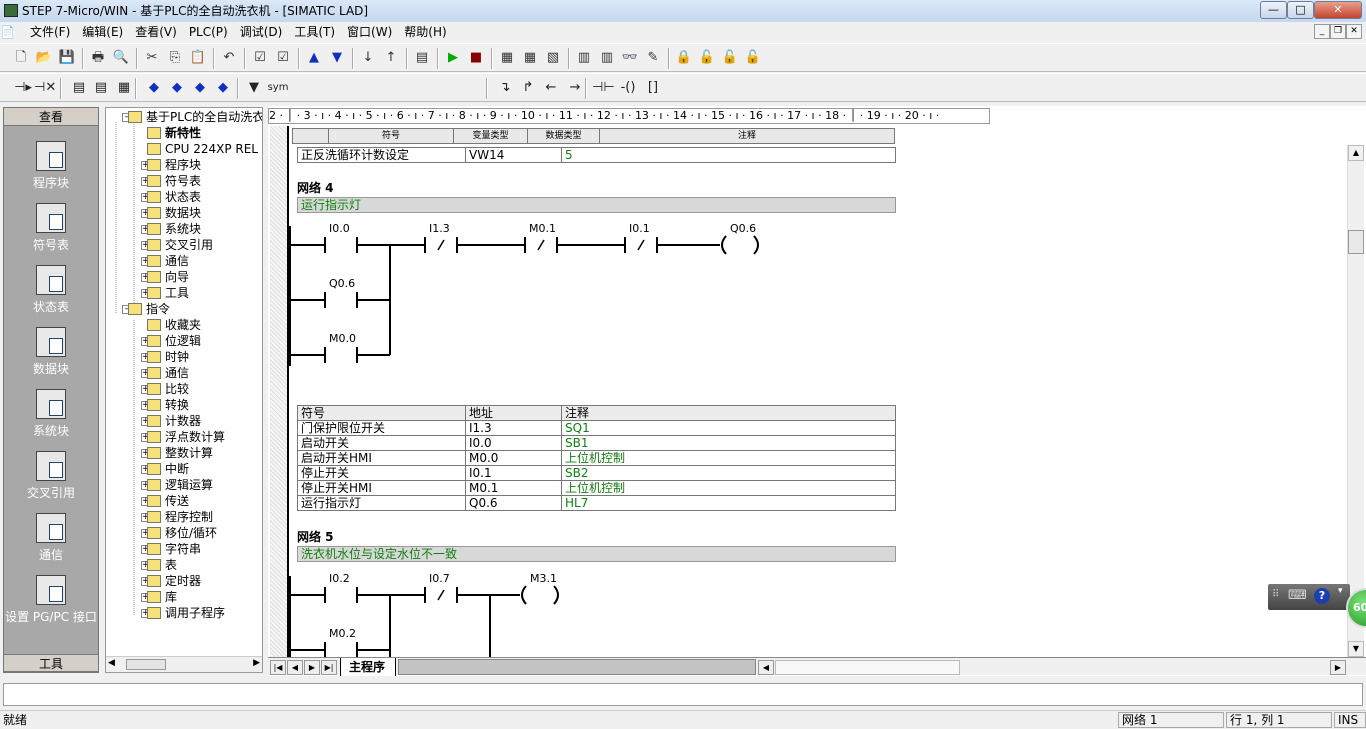 The image size is (1366, 729). I want to click on hscroll-left-button: ◀, so click(766, 667).